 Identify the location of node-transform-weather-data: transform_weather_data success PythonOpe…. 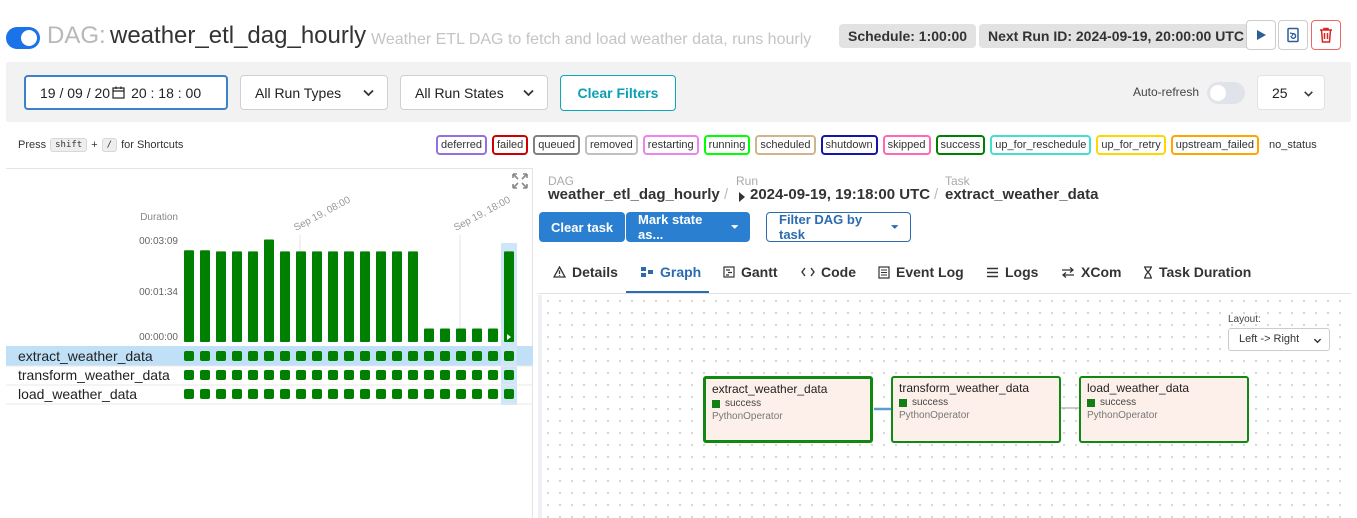
(976, 409).